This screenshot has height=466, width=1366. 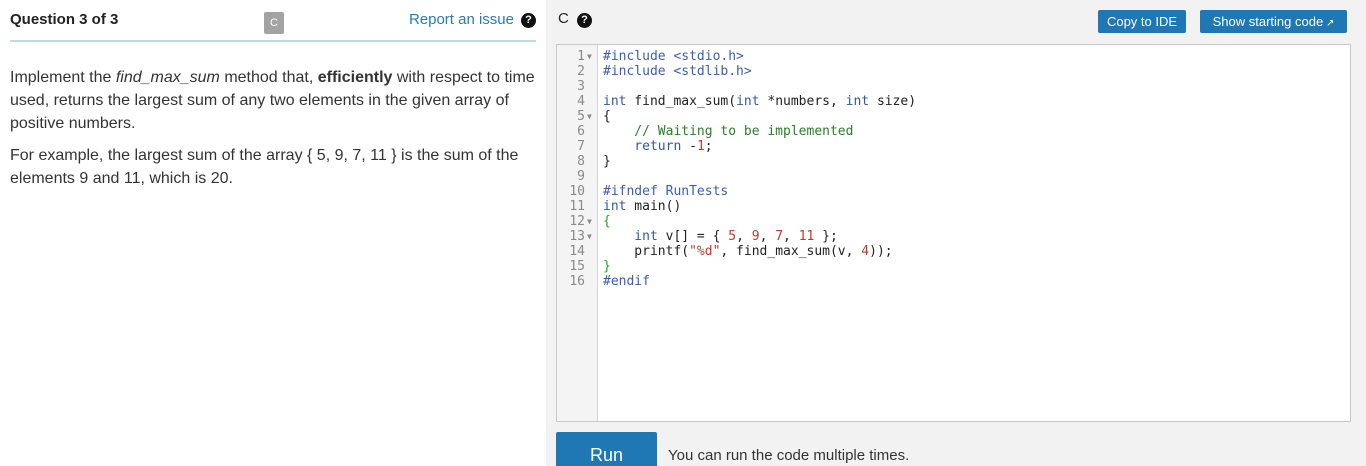 I want to click on code-line: // Waiting to be implemented, so click(x=728, y=131).